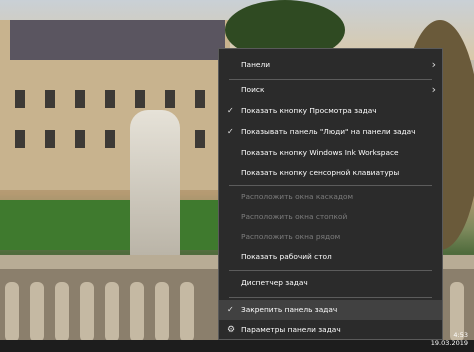  What do you see at coordinates (237, 346) in the screenshot?
I see `taskbar` at bounding box center [237, 346].